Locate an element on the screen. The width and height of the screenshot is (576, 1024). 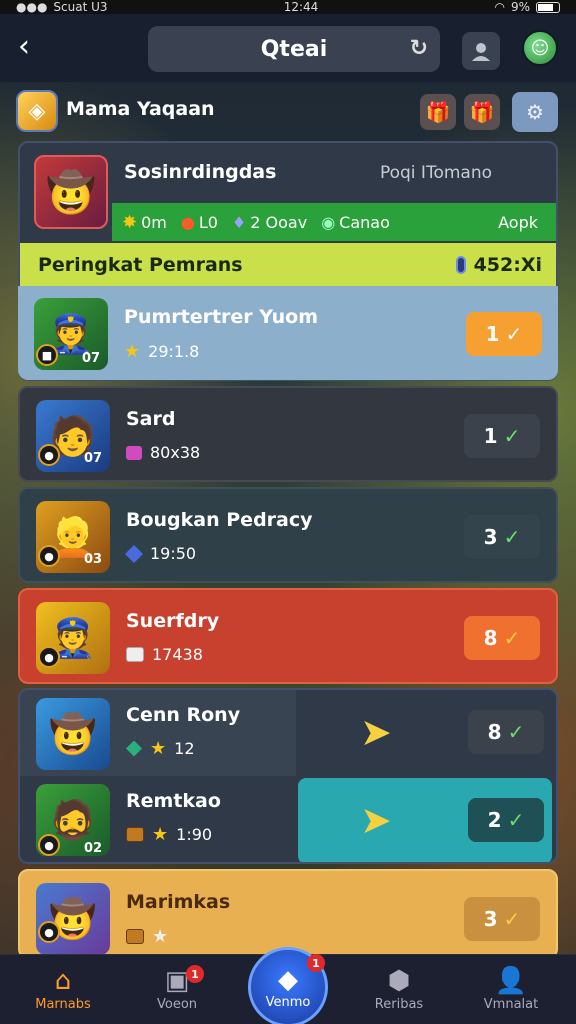
player-score: 80x38 is located at coordinates (163, 452).